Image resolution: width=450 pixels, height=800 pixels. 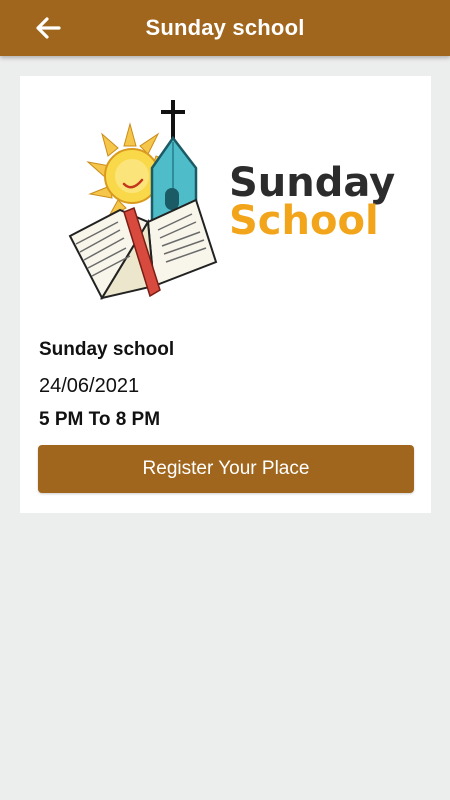 I want to click on book-icon, so click(x=143, y=249).